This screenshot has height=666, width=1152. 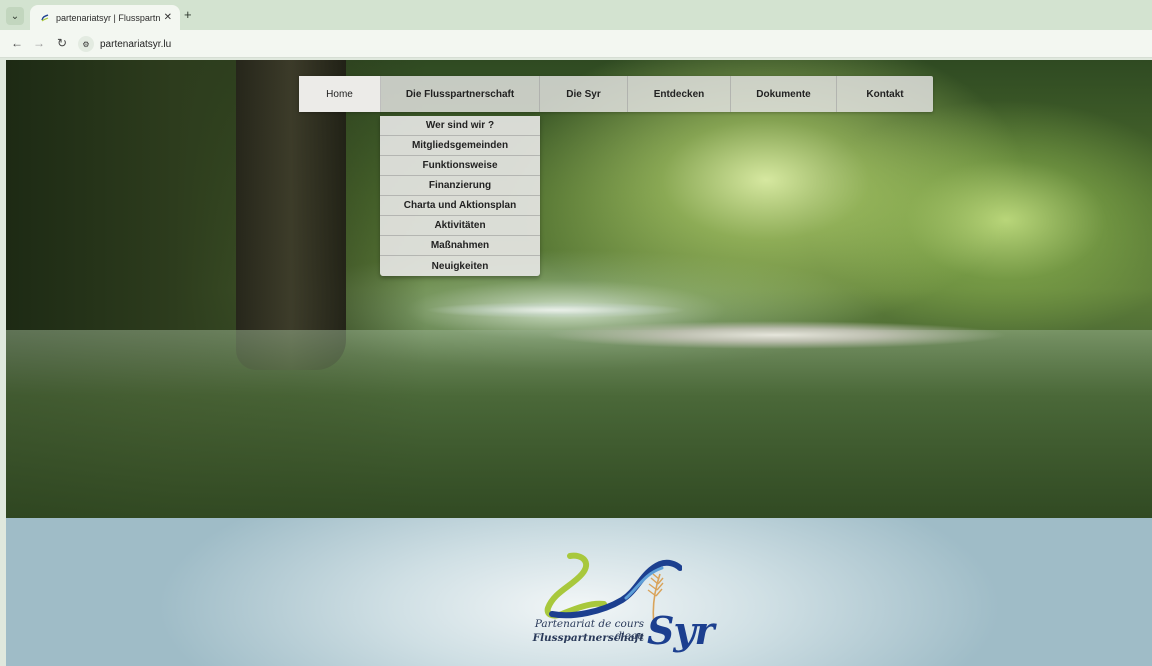 I want to click on hero-rocks, so click(x=776, y=335).